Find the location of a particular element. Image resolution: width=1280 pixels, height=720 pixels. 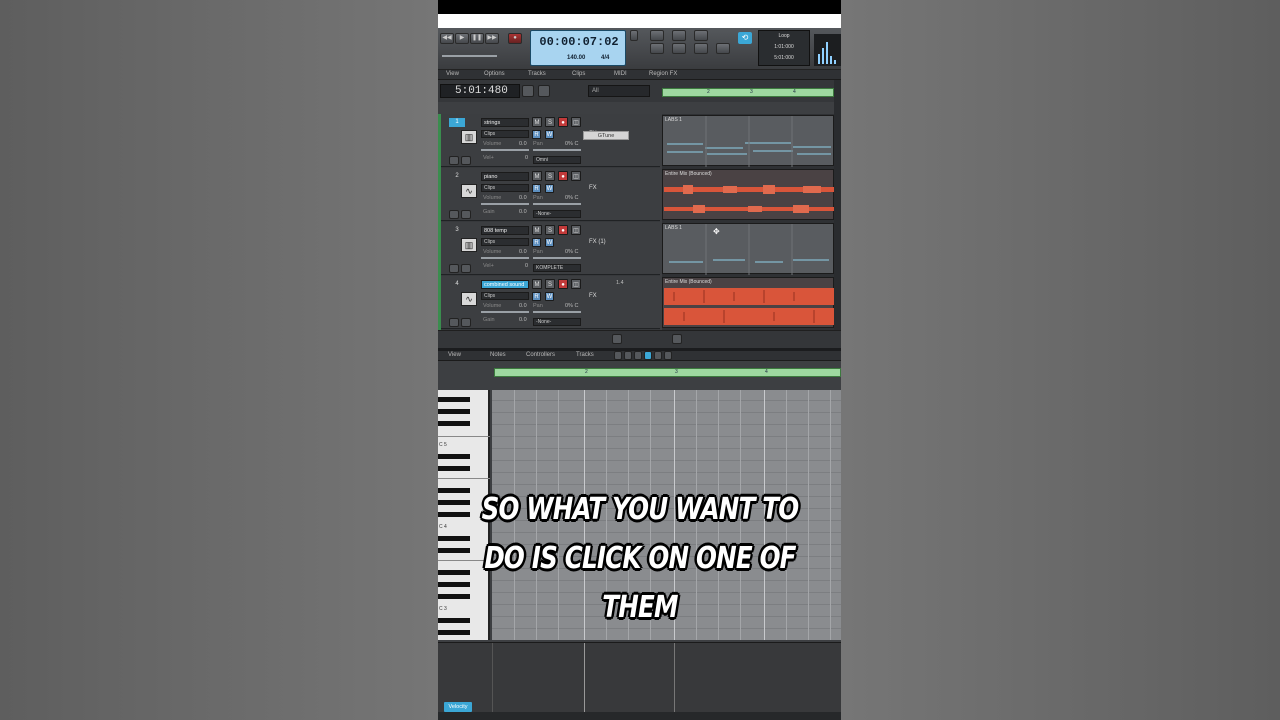

menu-options: Options is located at coordinates (494, 74).